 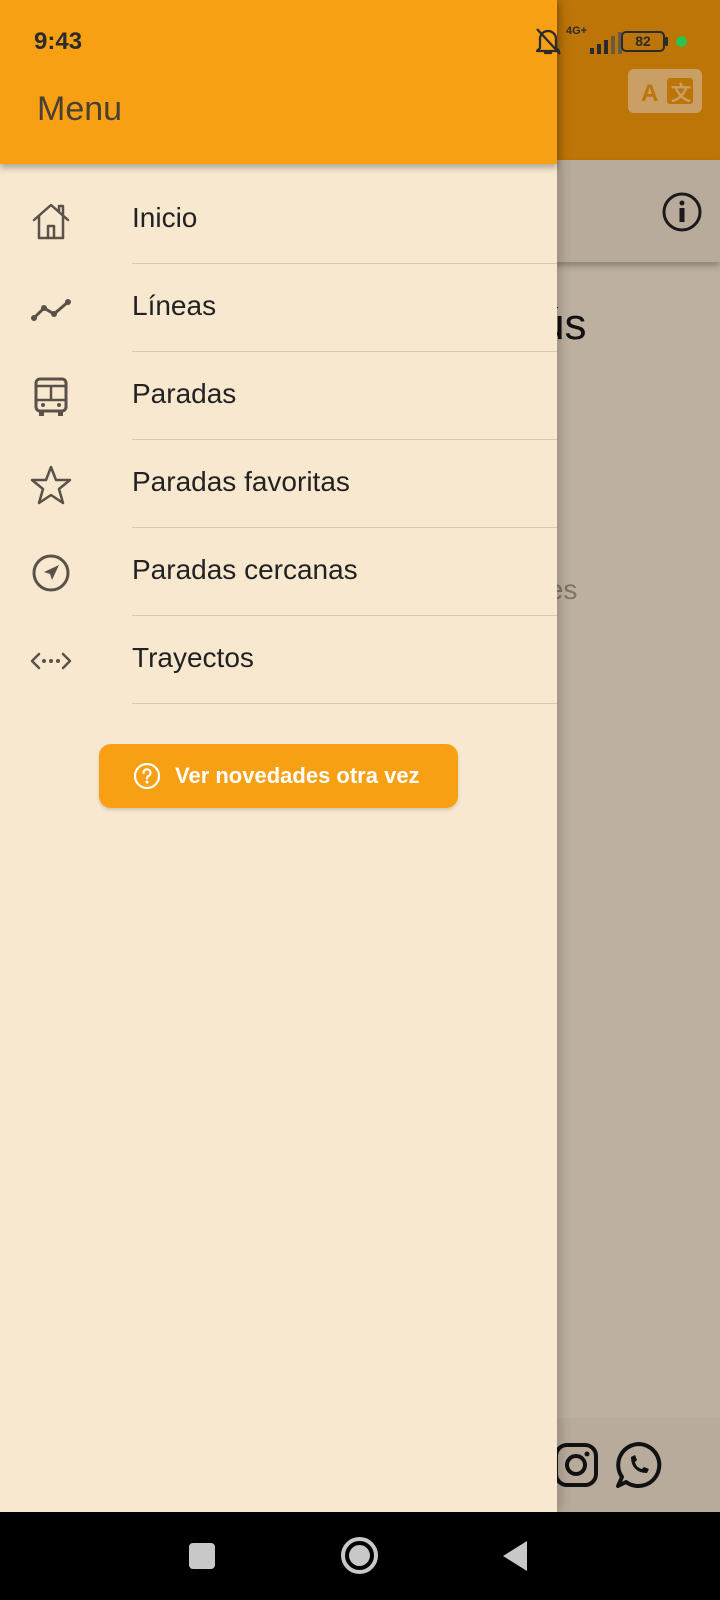 I want to click on svg-text: A, so click(x=649, y=93).